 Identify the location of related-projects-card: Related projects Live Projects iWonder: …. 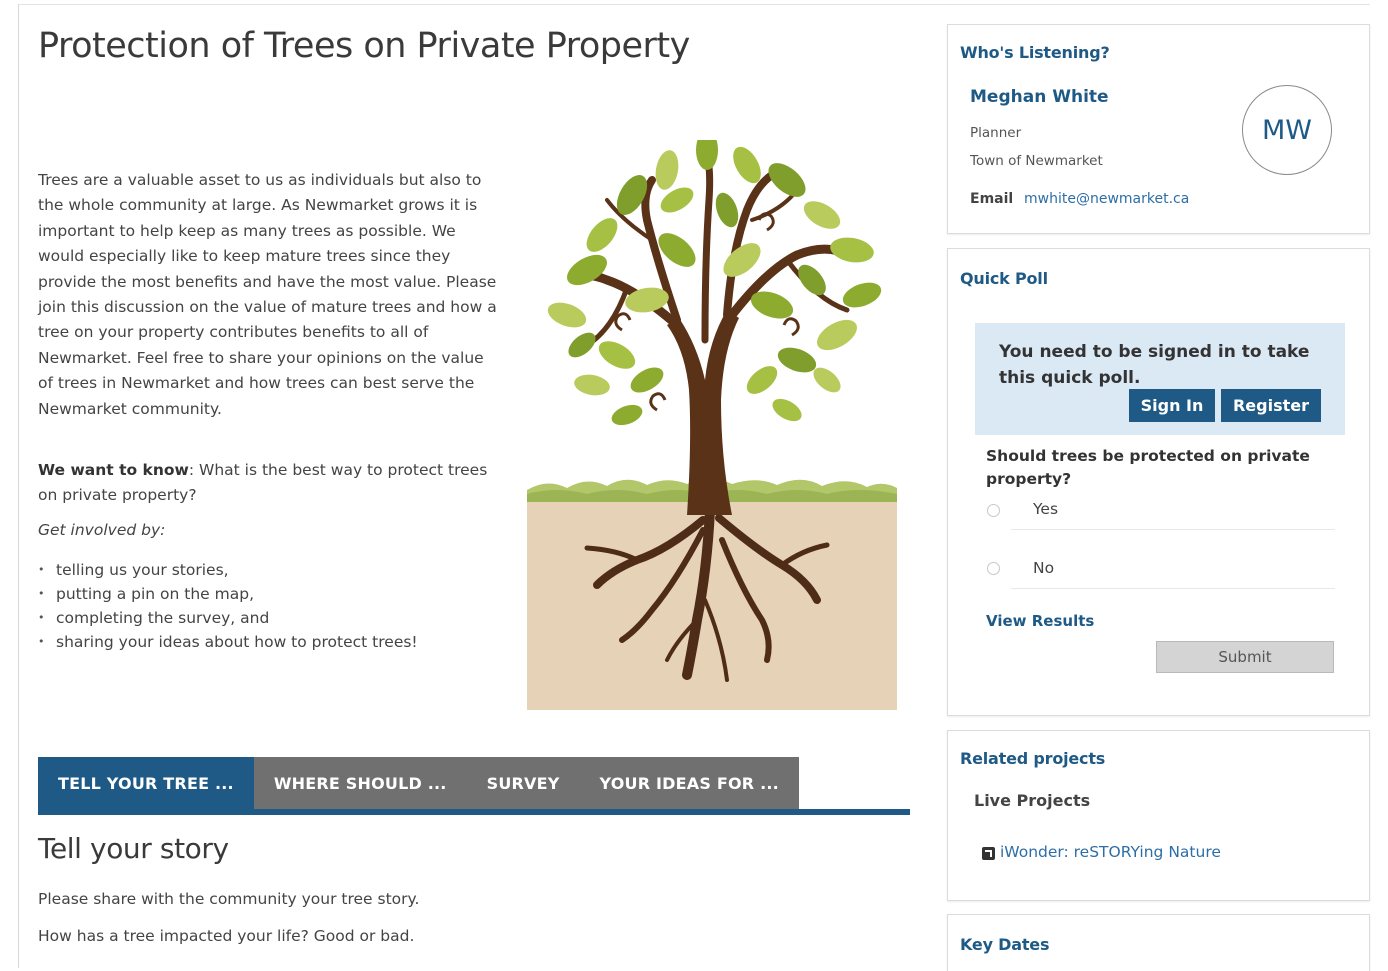
(1158, 815).